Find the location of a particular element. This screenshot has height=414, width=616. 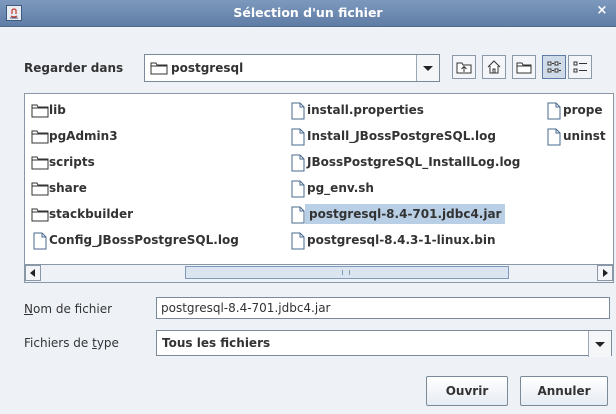

up-one-level-button is located at coordinates (464, 67).